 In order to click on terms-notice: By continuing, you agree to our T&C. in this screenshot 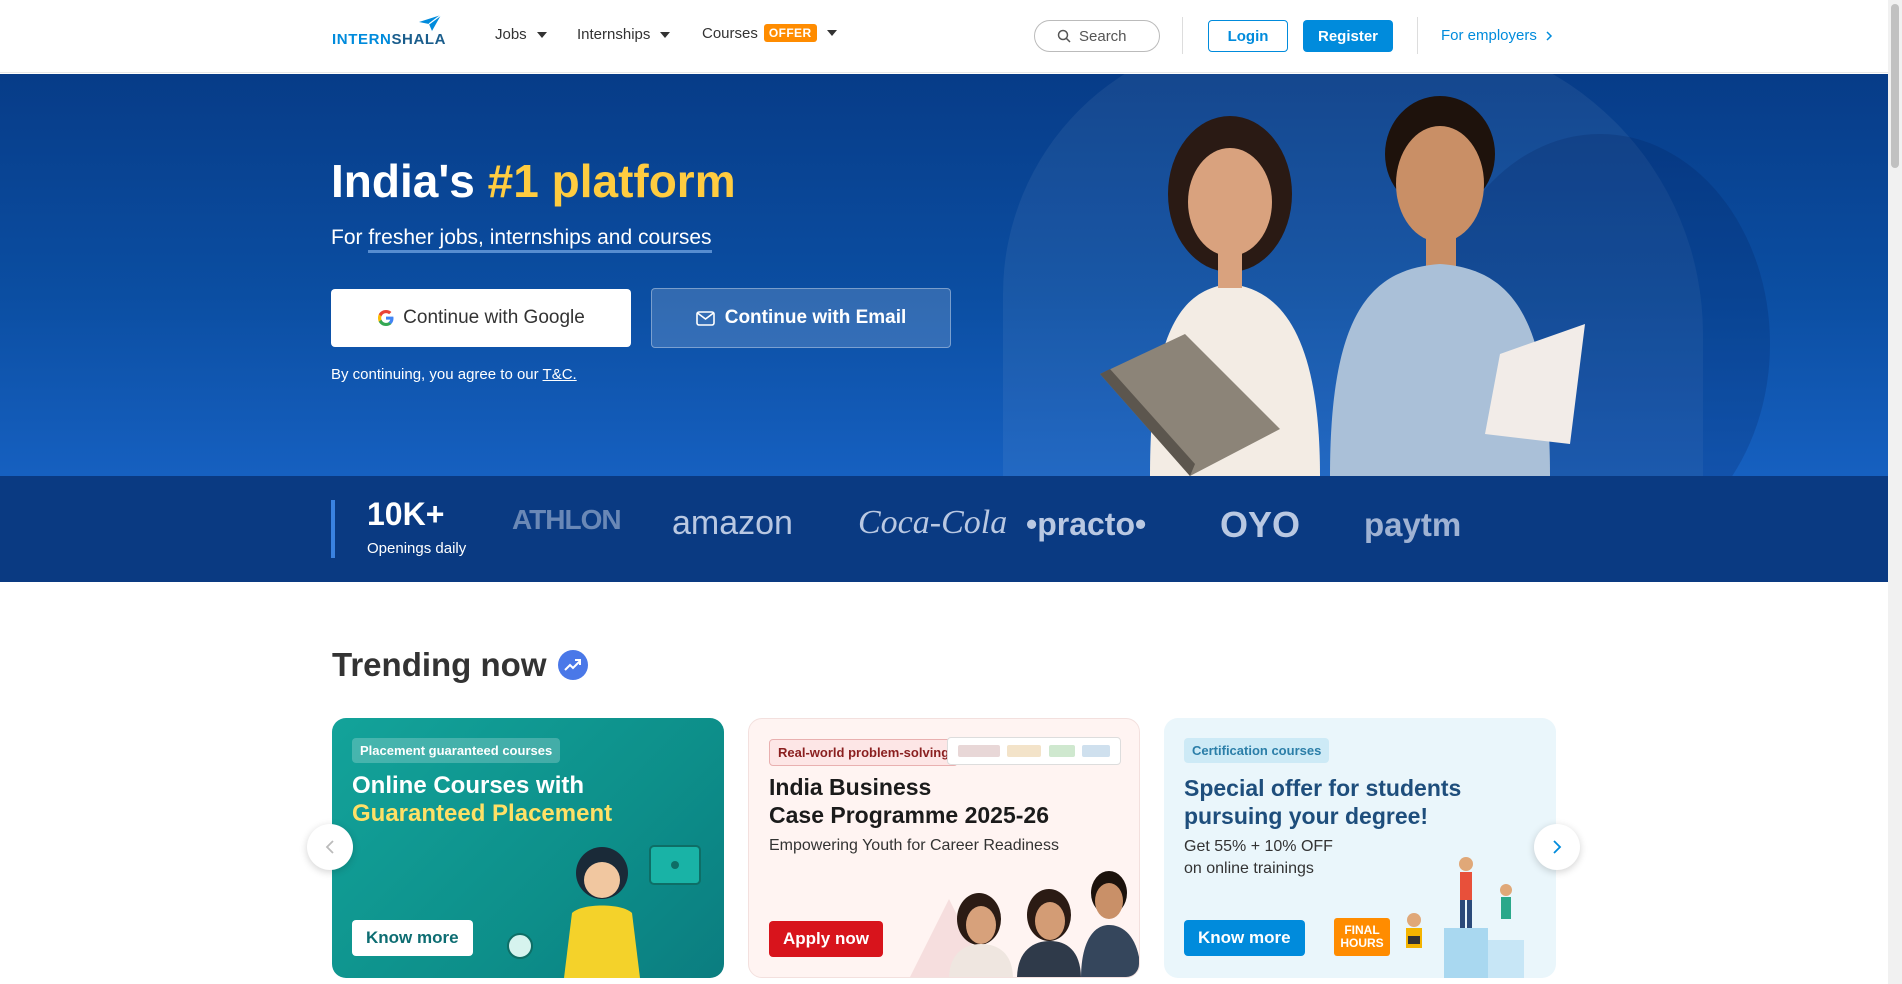, I will do `click(454, 374)`.